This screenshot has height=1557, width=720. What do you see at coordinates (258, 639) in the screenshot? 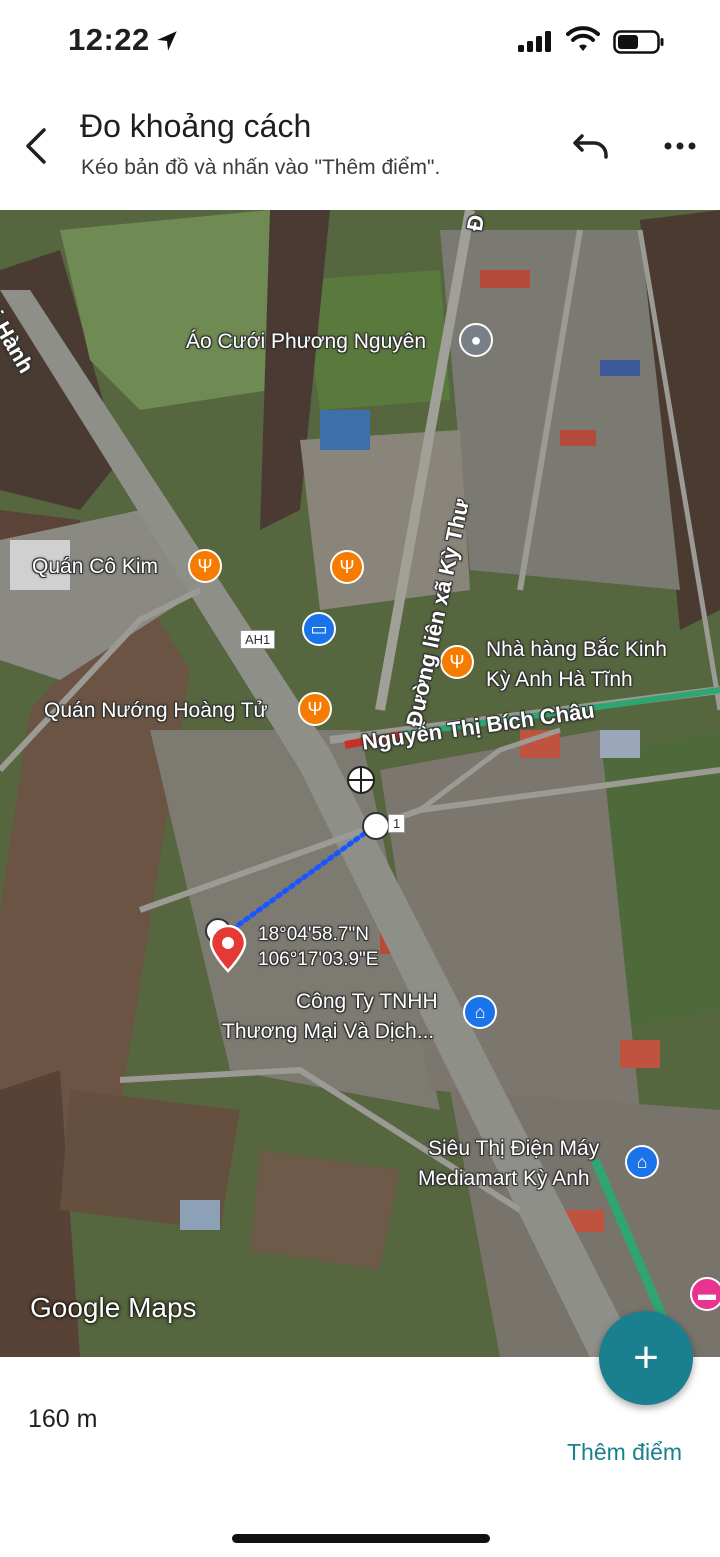
I see `road-sign-ah1: AH1` at bounding box center [258, 639].